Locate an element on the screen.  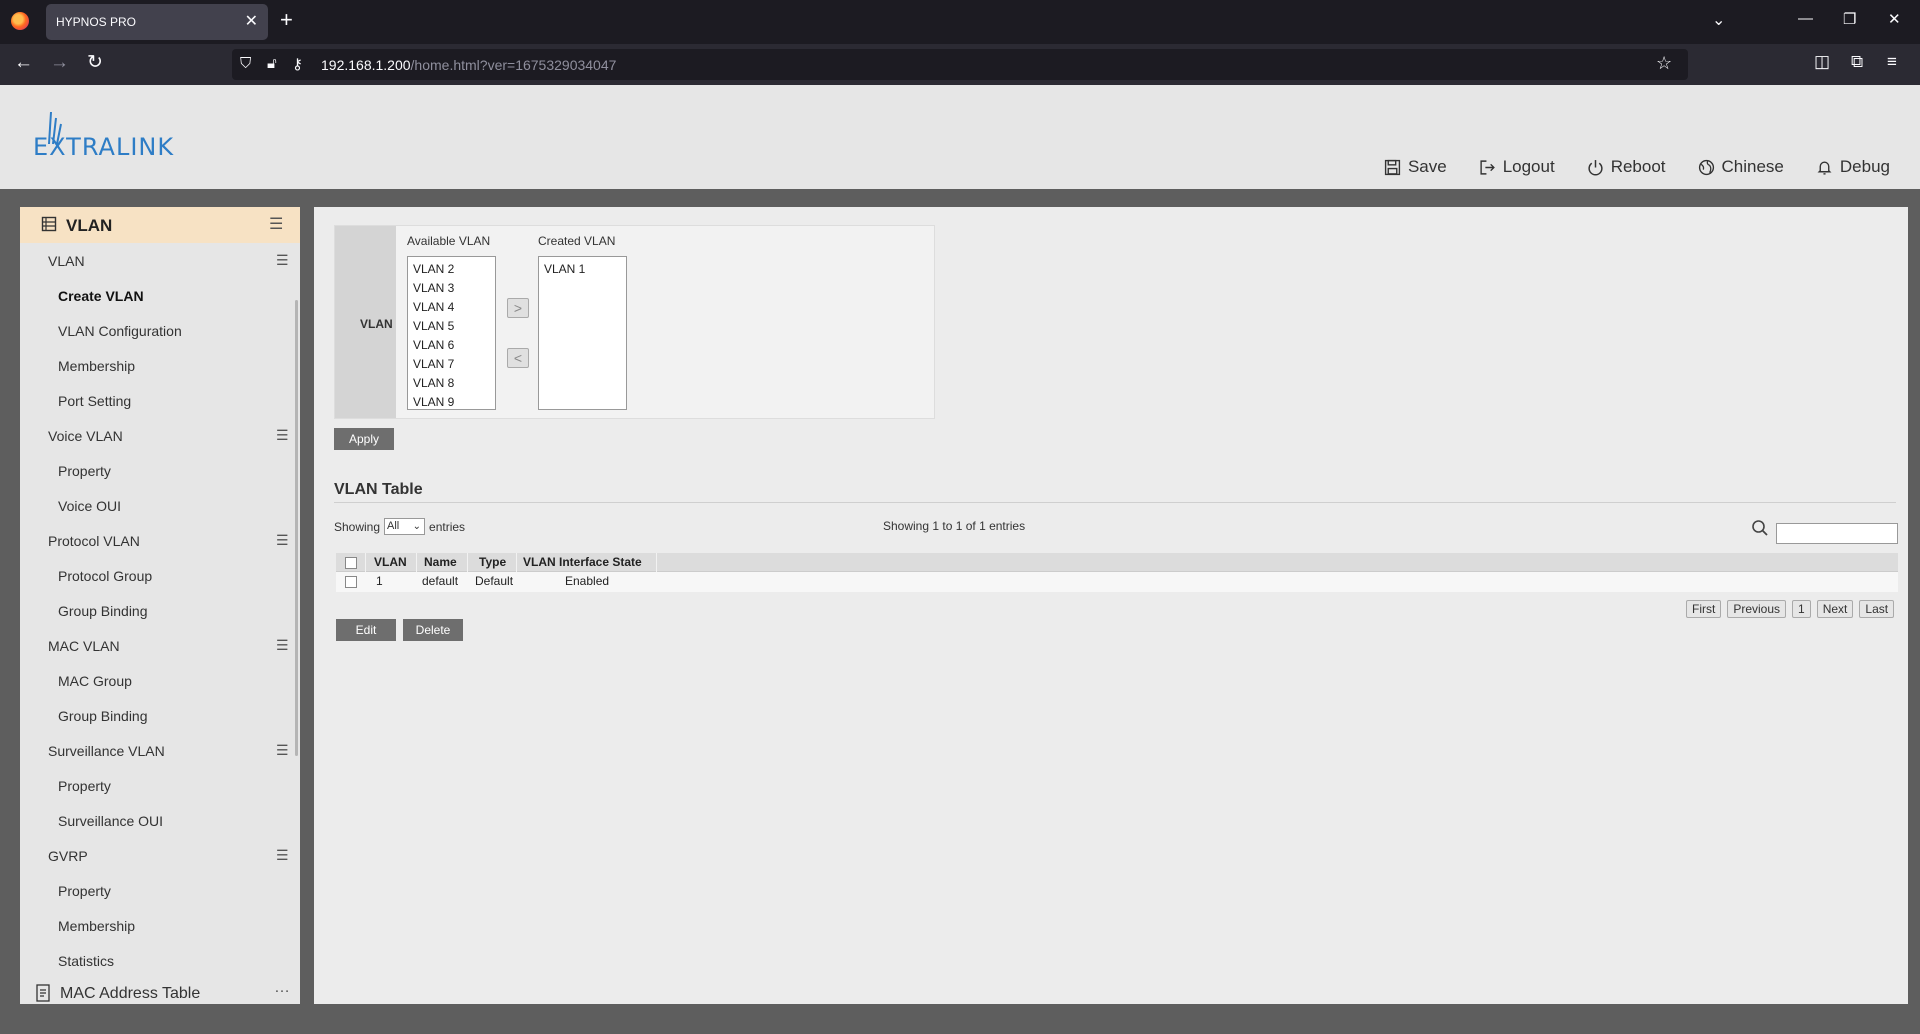
column-header-name: Name is located at coordinates (440, 562).